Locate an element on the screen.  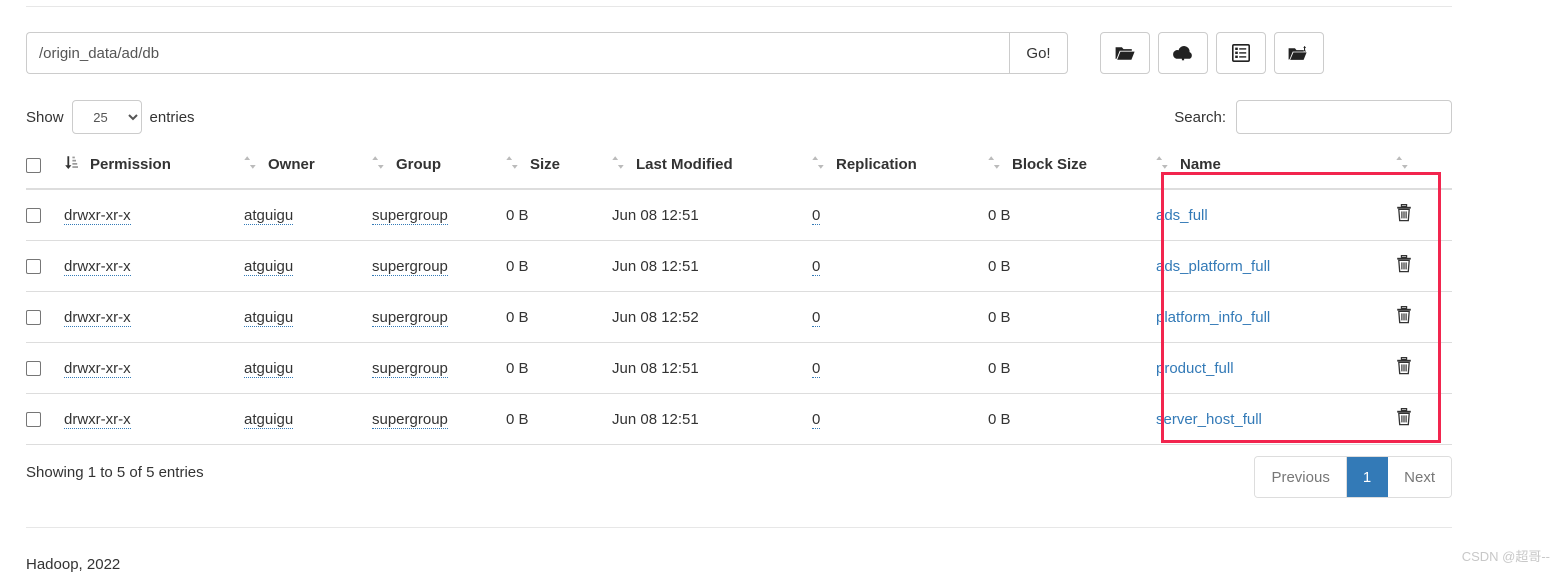
path-input-group: Go! is located at coordinates (547, 53).